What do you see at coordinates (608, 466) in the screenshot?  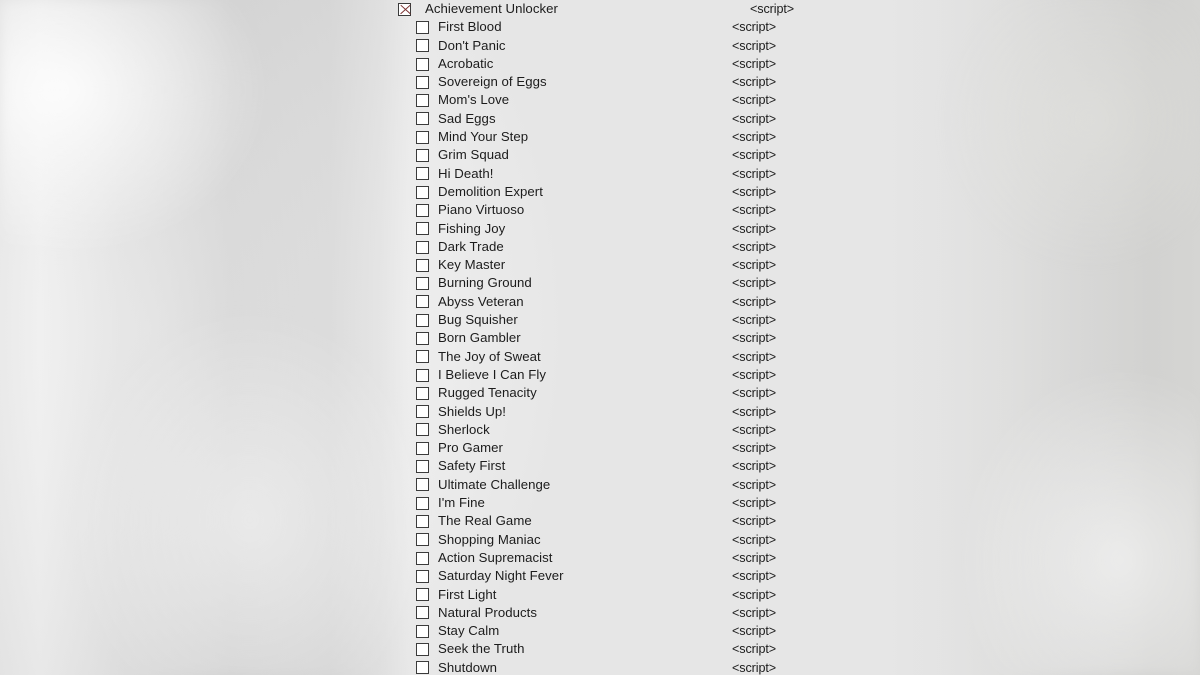 I see `tree-row-item: Safety First <script>` at bounding box center [608, 466].